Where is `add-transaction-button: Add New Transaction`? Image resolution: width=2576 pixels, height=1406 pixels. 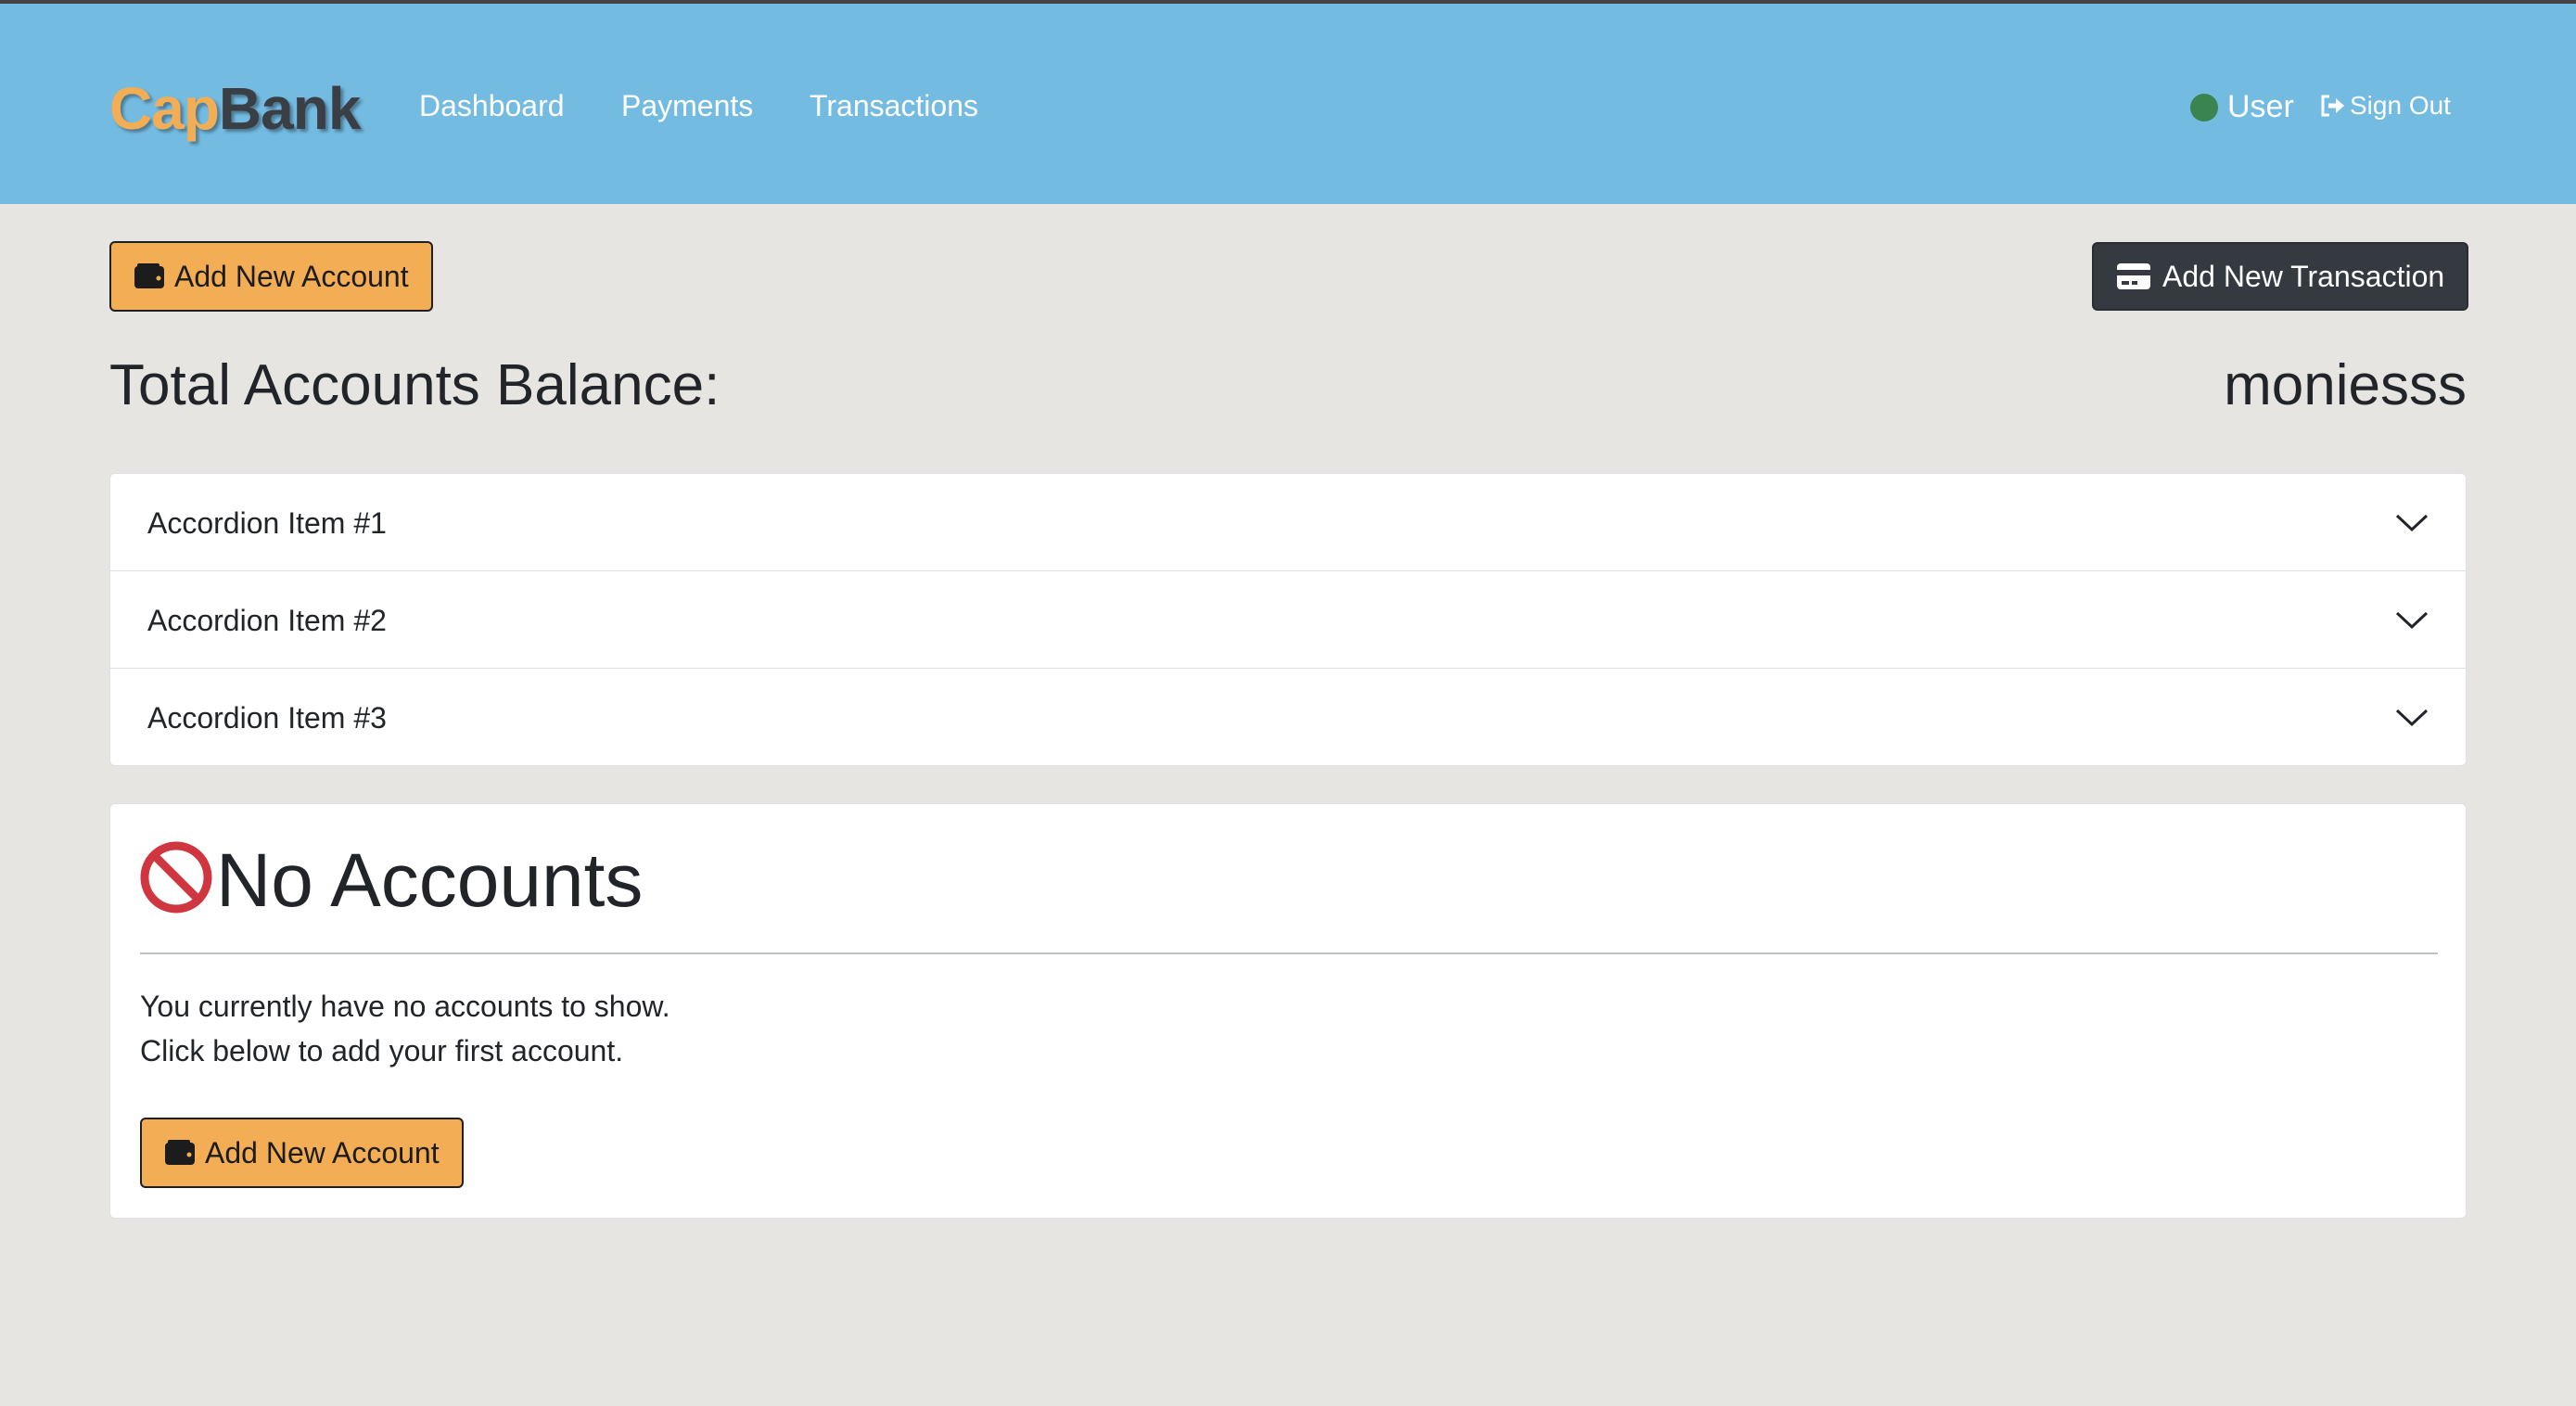
add-transaction-button: Add New Transaction is located at coordinates (2280, 276).